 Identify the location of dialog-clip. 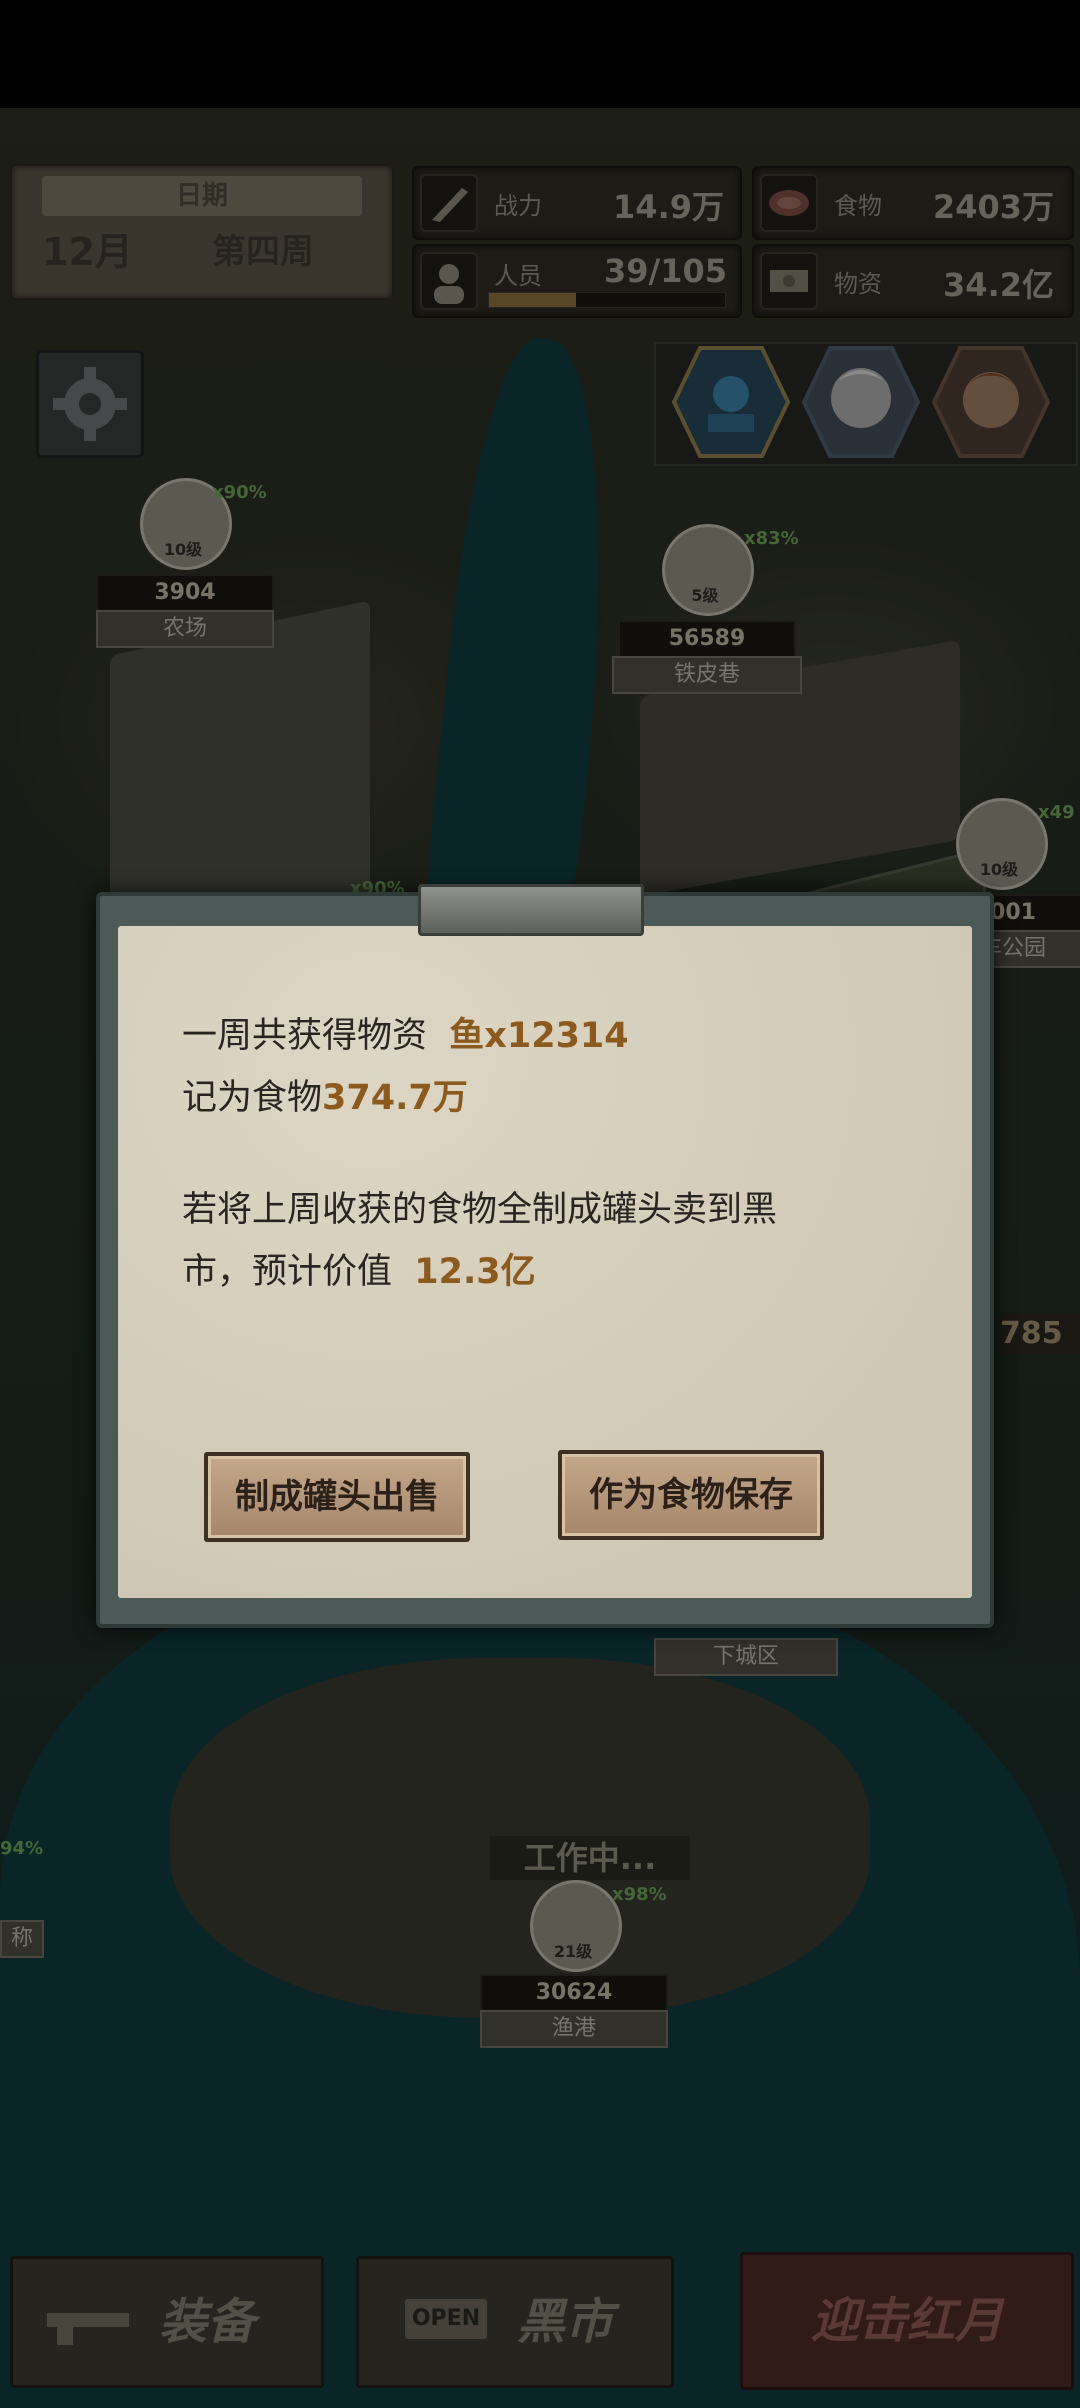
(531, 910).